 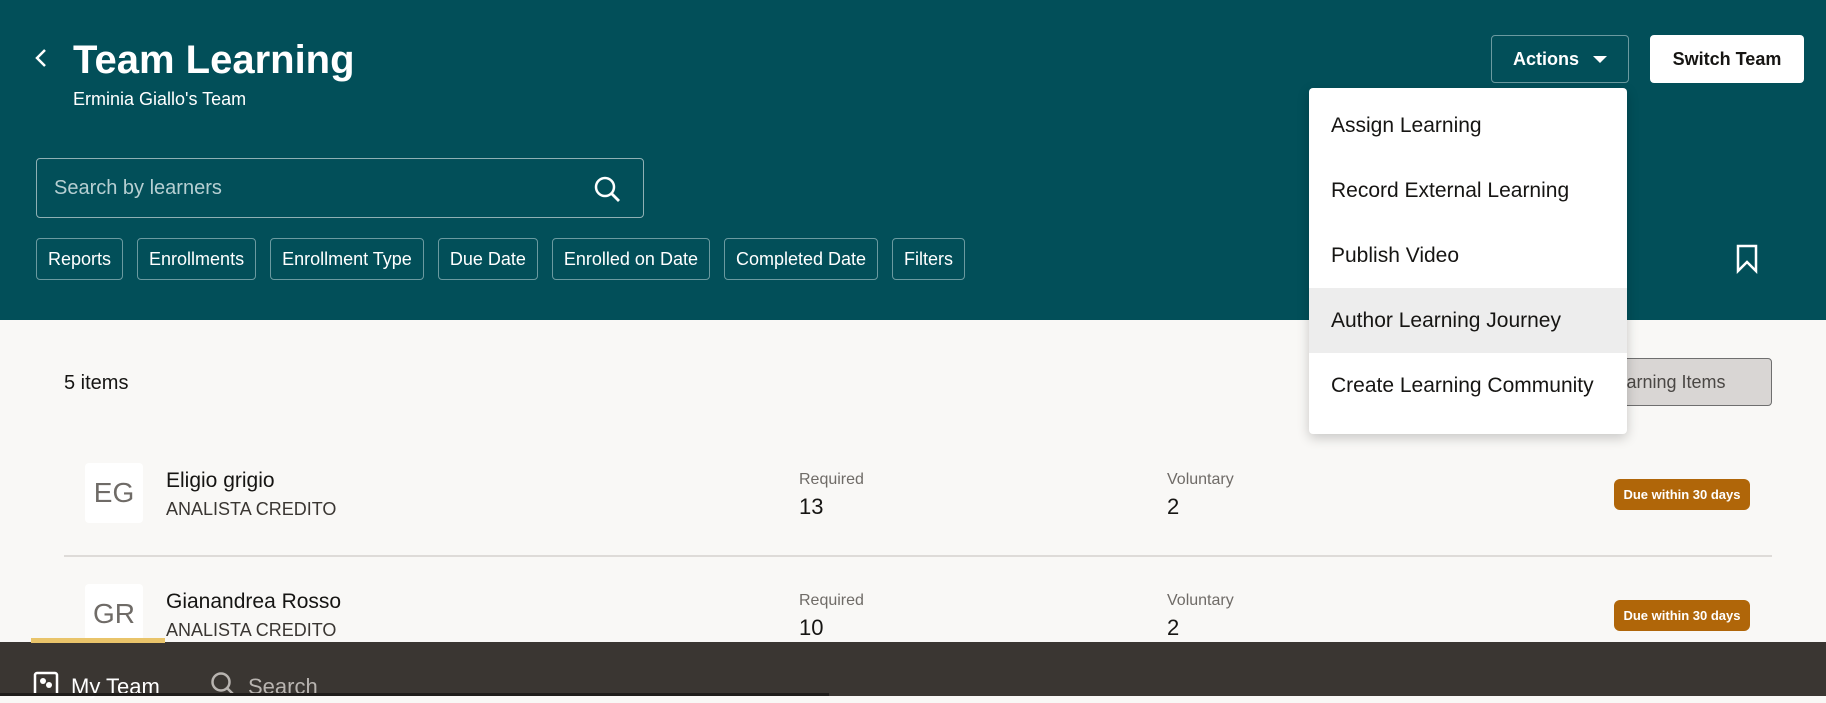 I want to click on menu-item-author-learning-journey: Author Learning Journey, so click(x=1468, y=320).